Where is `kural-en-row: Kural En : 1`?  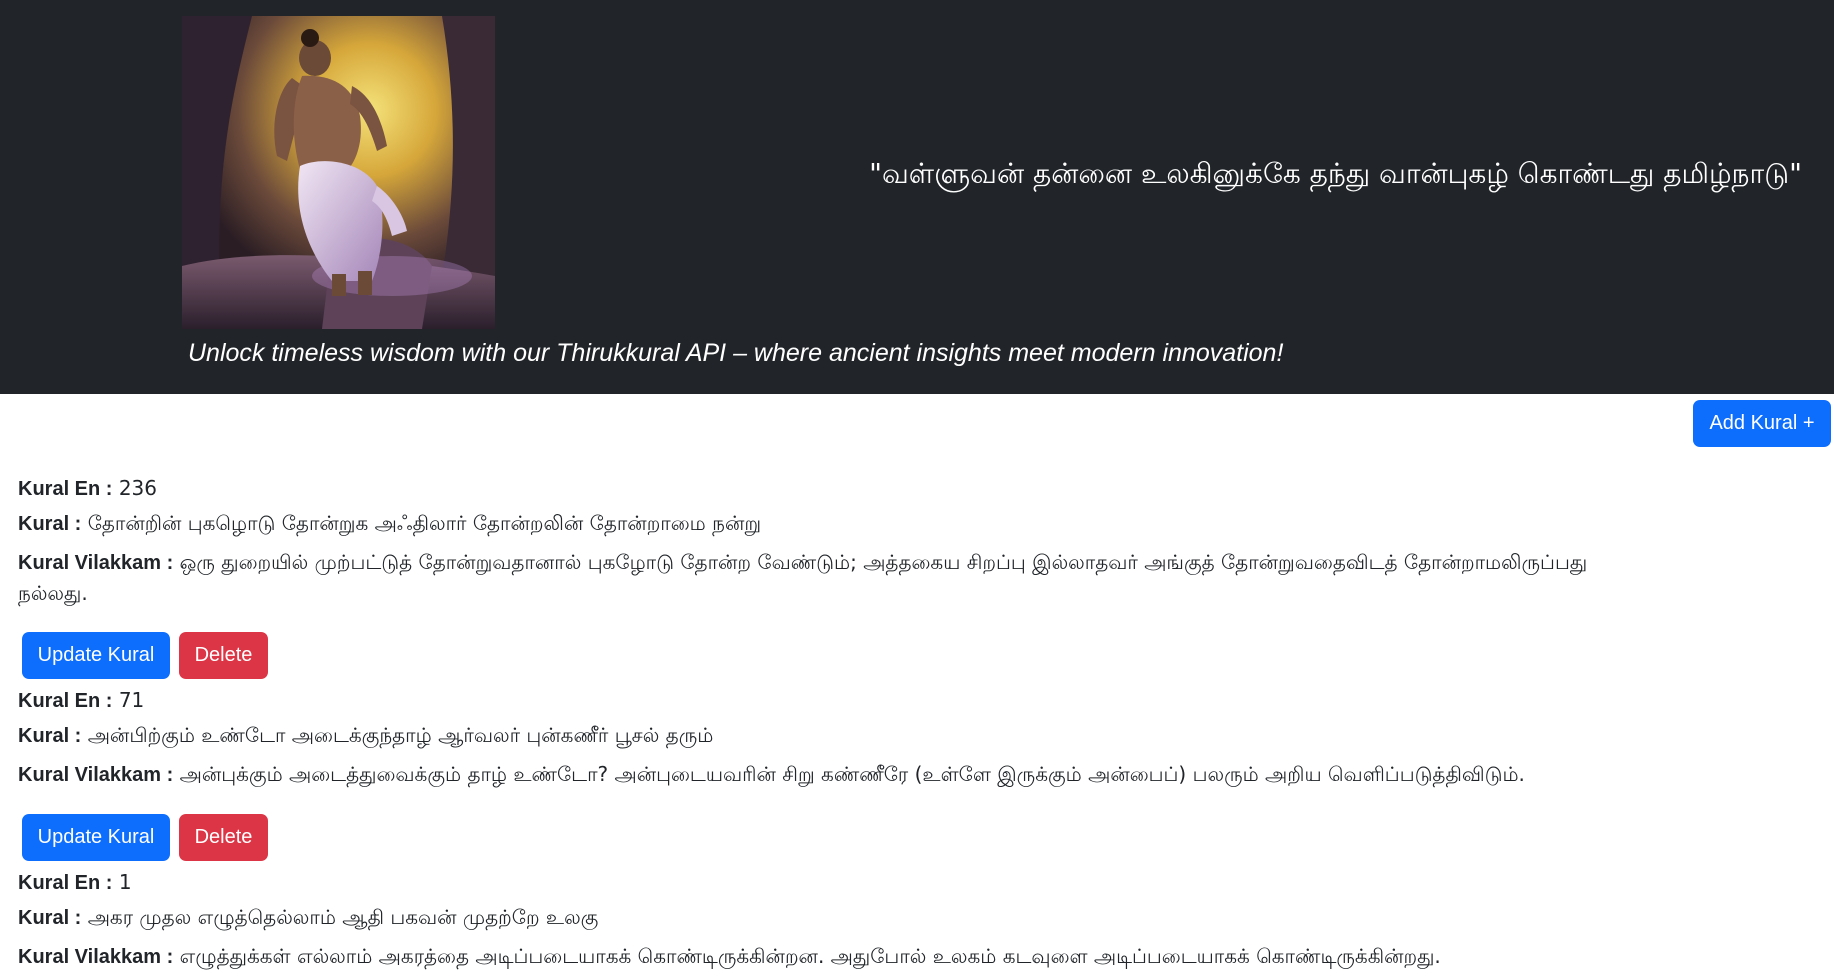
kural-en-row: Kural En : 1 is located at coordinates (75, 882).